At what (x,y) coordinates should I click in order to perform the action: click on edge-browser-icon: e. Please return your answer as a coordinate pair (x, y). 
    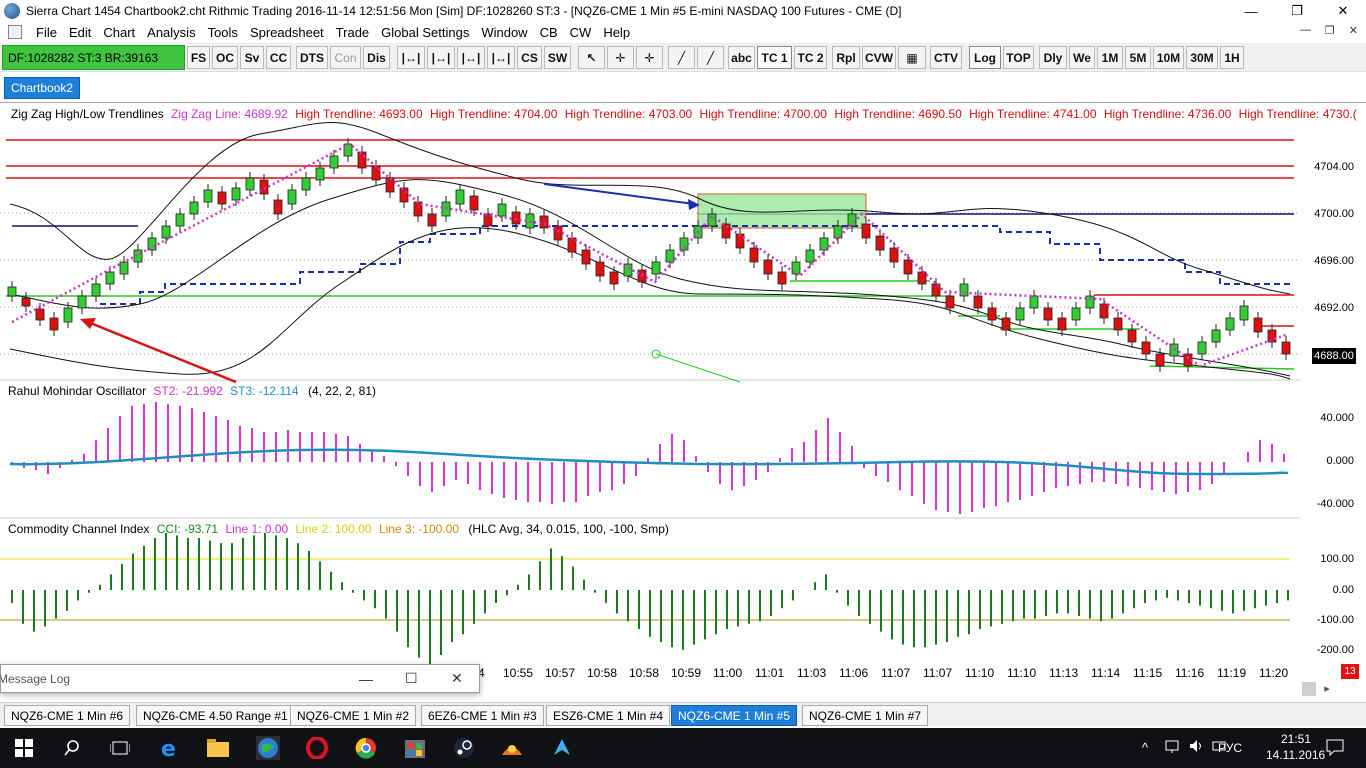
    Looking at the image, I should click on (170, 748).